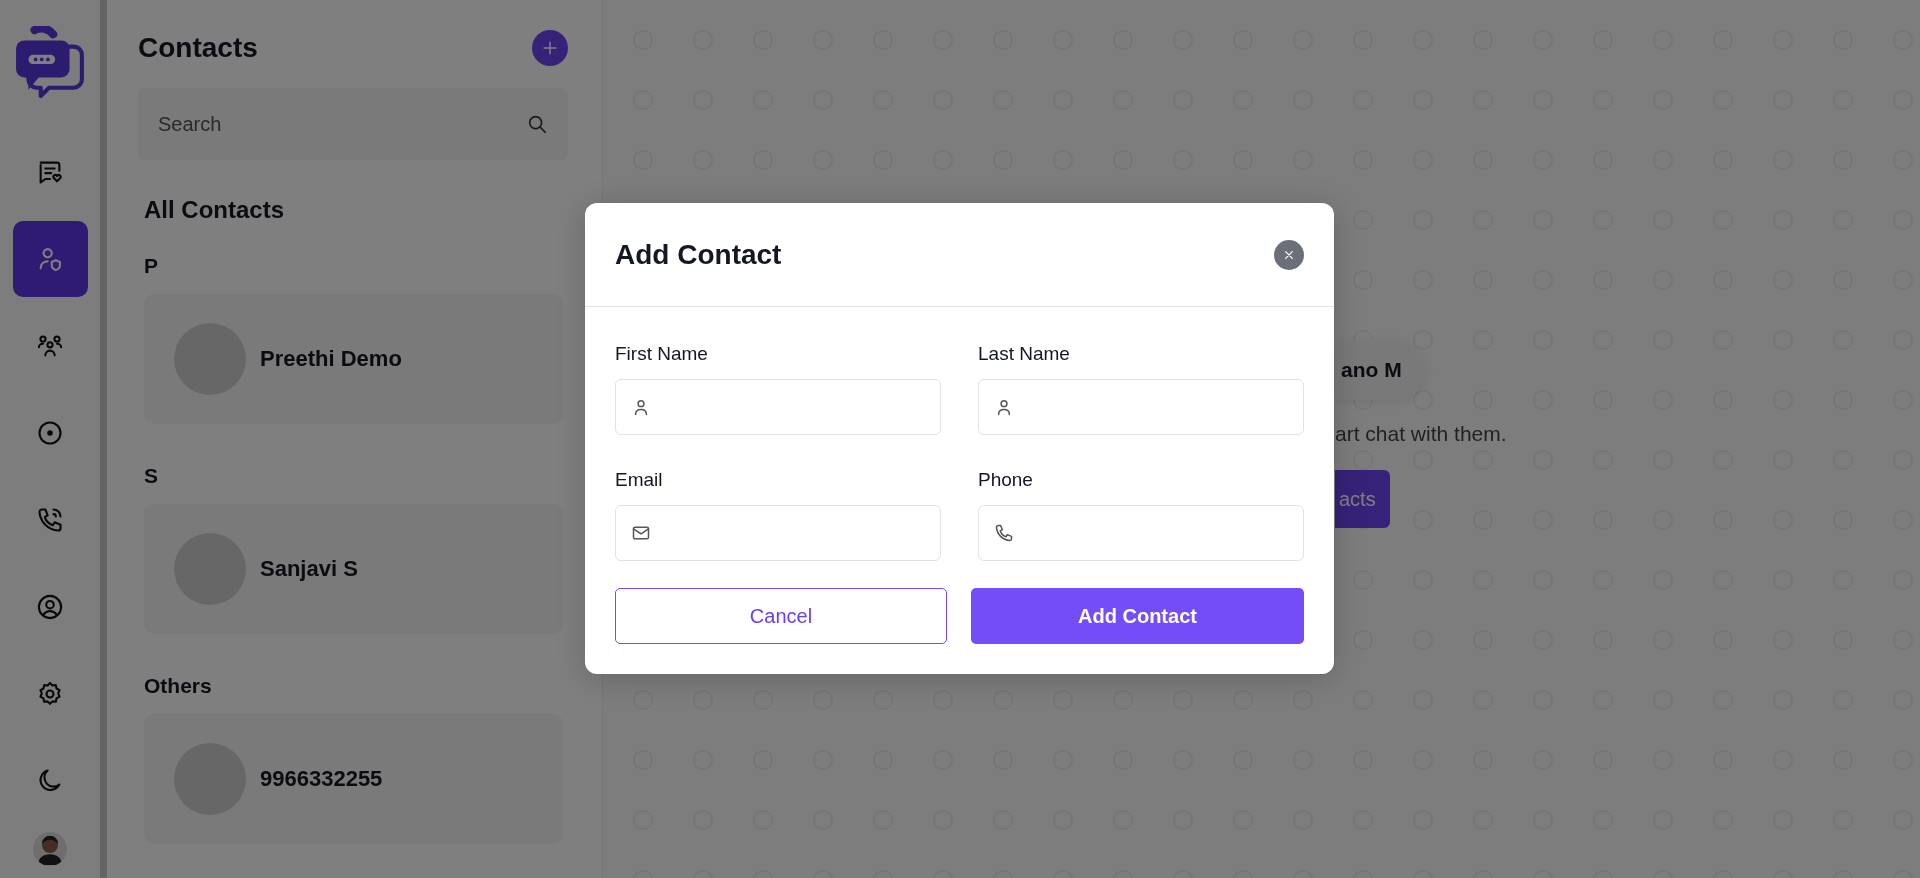 The width and height of the screenshot is (1920, 878). Describe the element at coordinates (1024, 354) in the screenshot. I see `field-label: Last Name` at that location.